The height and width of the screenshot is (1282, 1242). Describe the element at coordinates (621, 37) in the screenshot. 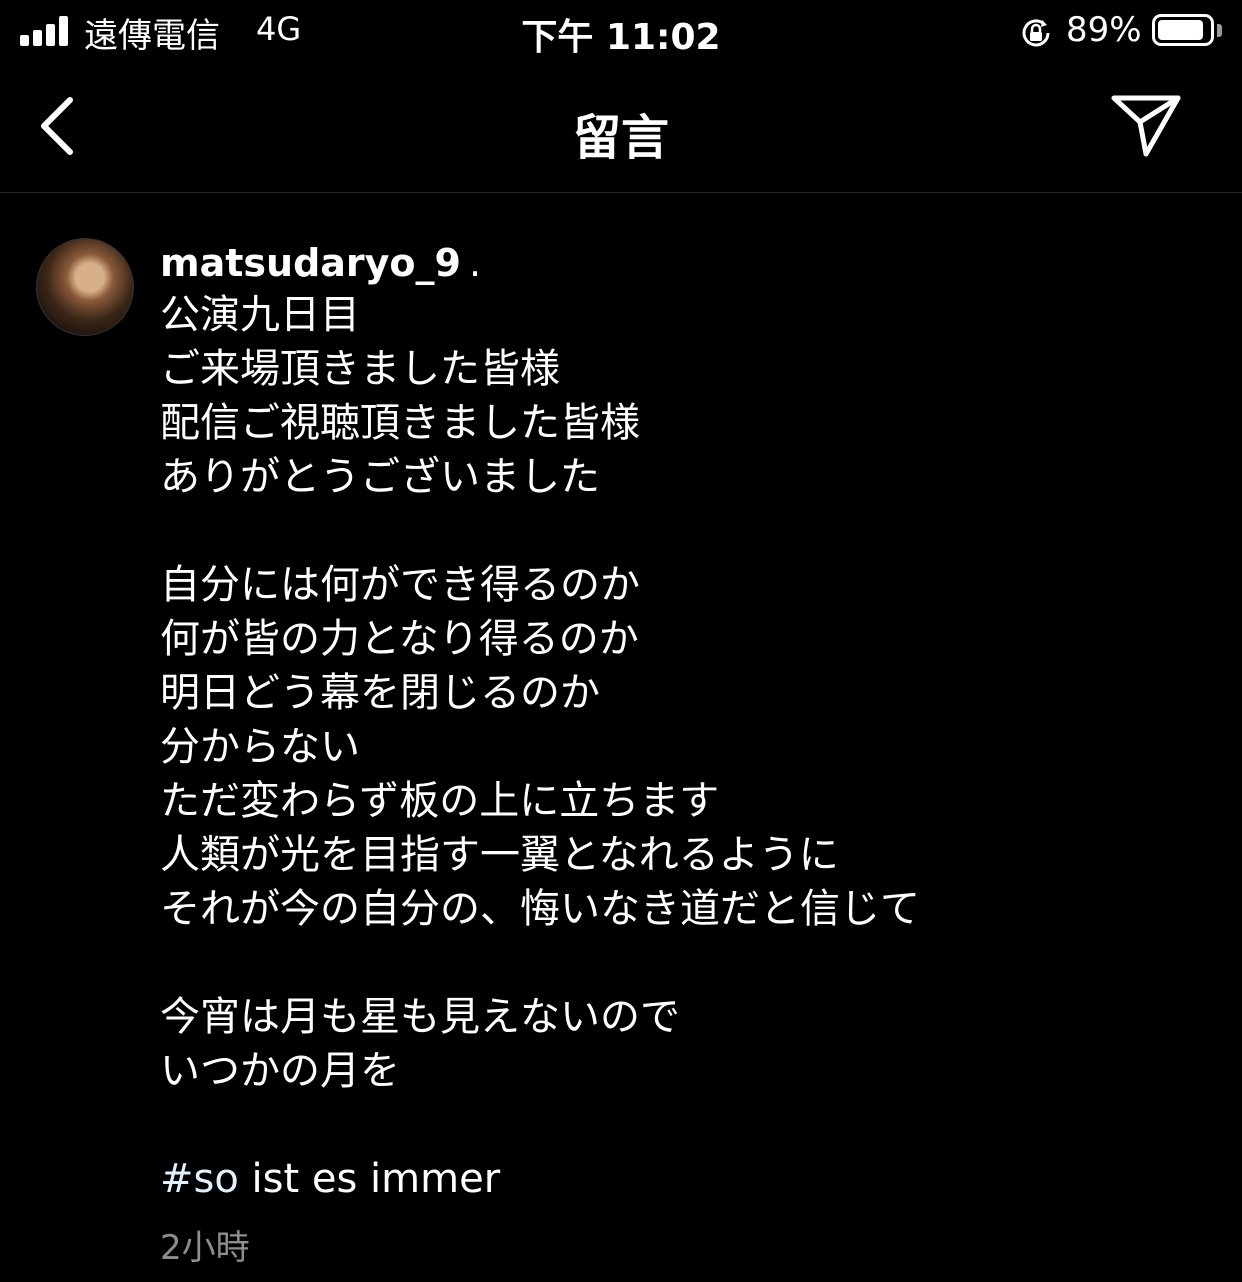

I see `status-time: 下午 11:02` at that location.